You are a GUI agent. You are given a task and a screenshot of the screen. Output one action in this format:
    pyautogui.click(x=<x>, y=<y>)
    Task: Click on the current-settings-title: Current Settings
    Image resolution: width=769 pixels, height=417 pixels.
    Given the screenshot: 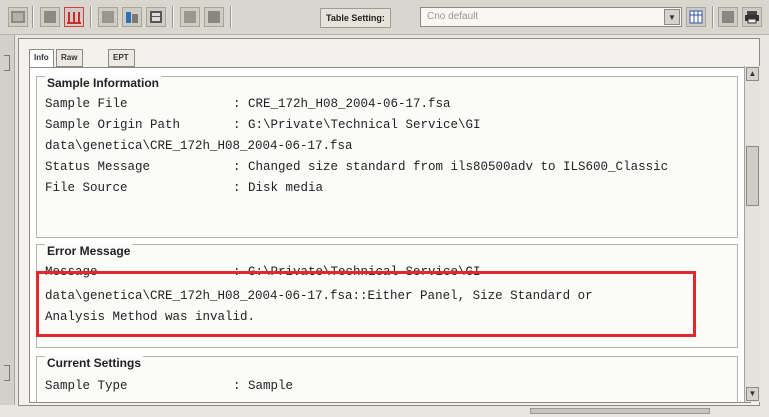 What is the action you would take?
    pyautogui.click(x=94, y=363)
    